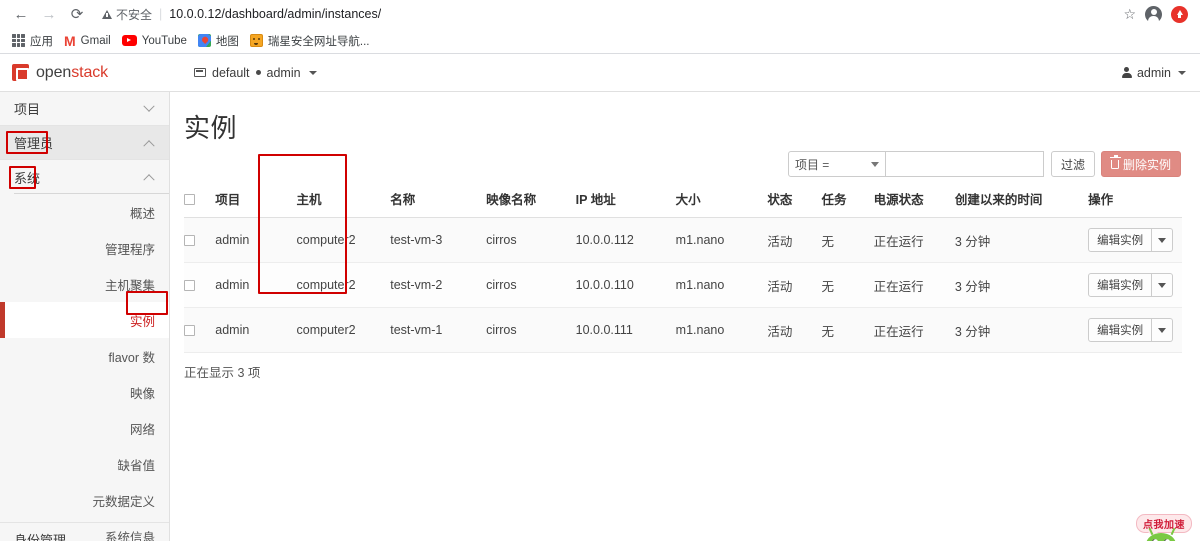 This screenshot has width=1200, height=541. What do you see at coordinates (84, 531) in the screenshot?
I see `sidebar-group-identity: 身份管理` at bounding box center [84, 531].